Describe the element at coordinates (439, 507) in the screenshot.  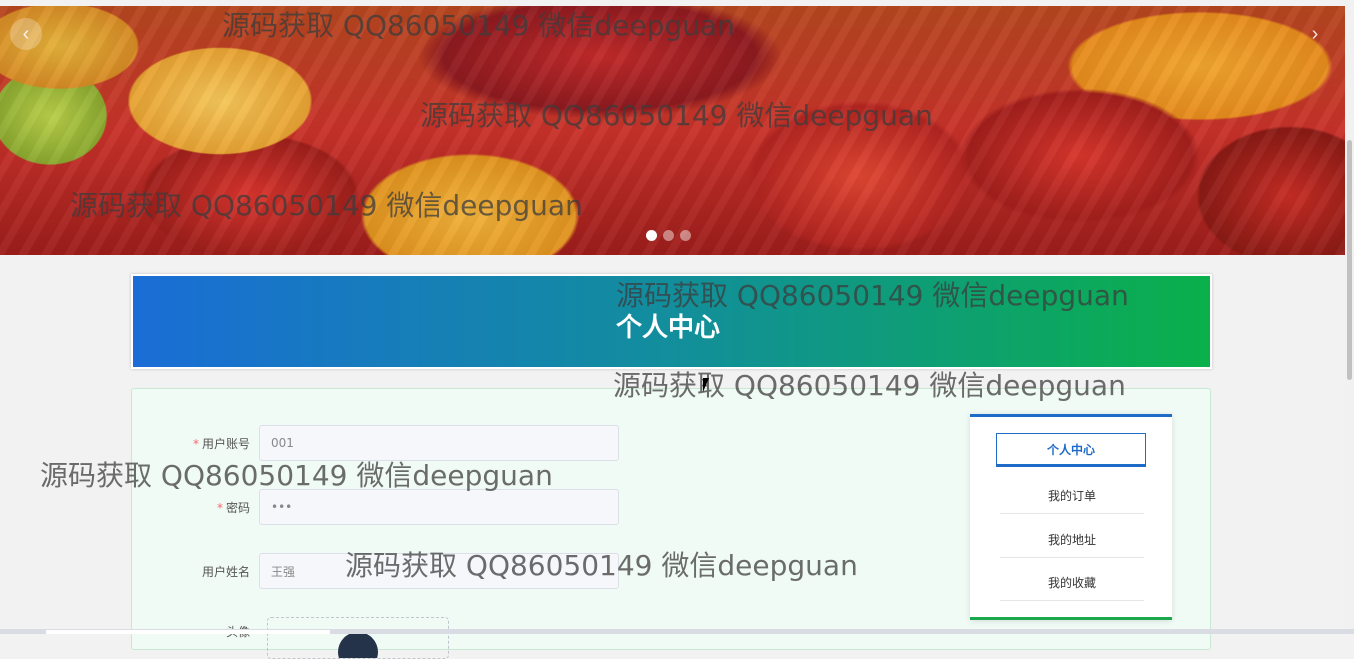
I see `password-field: •••` at that location.